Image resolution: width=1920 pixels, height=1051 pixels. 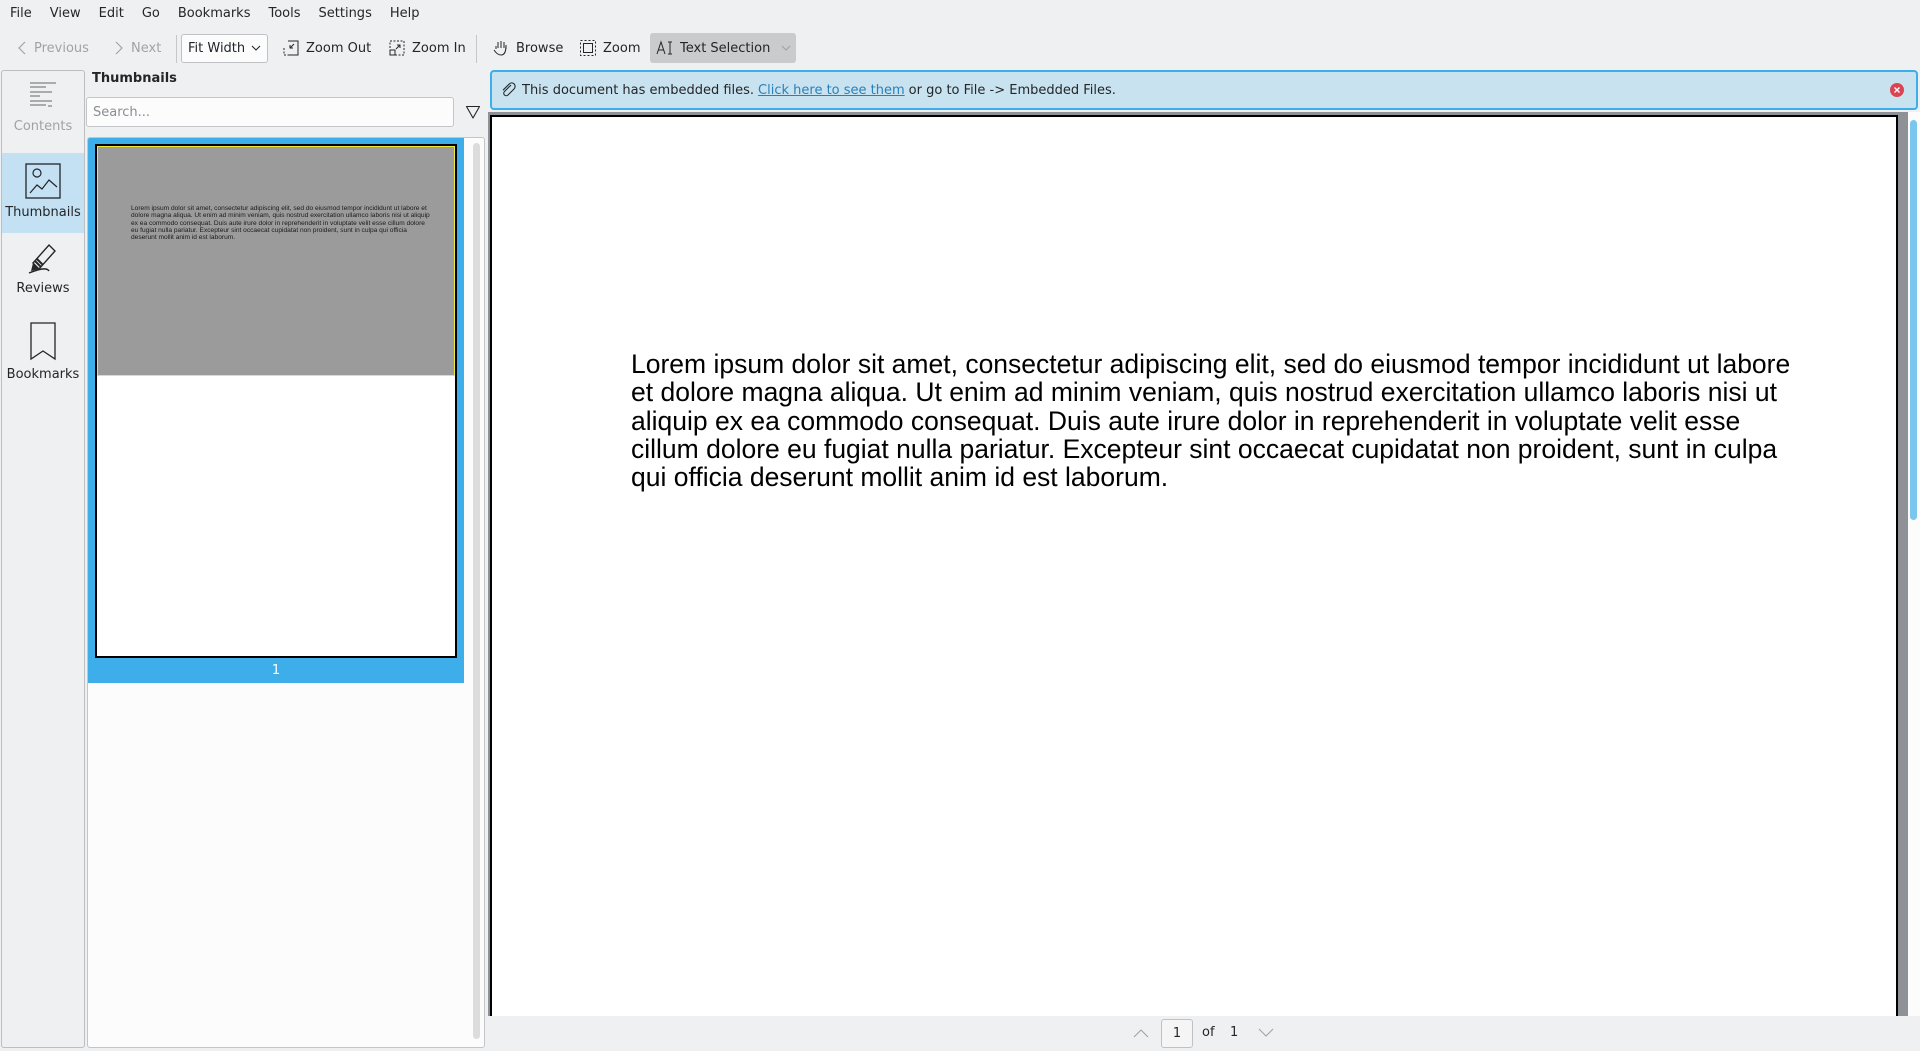 I want to click on previous-page-button, so click(x=1141, y=1033).